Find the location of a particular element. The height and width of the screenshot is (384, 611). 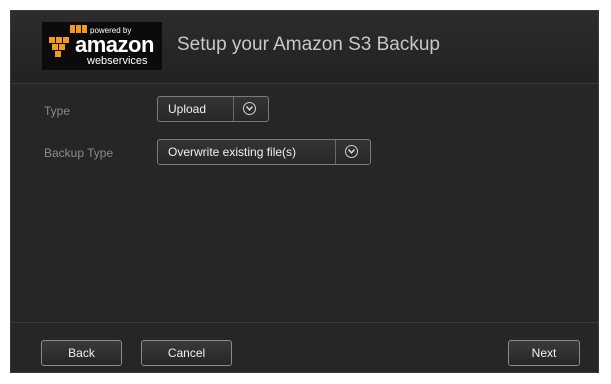

footer-divider is located at coordinates (304, 322).